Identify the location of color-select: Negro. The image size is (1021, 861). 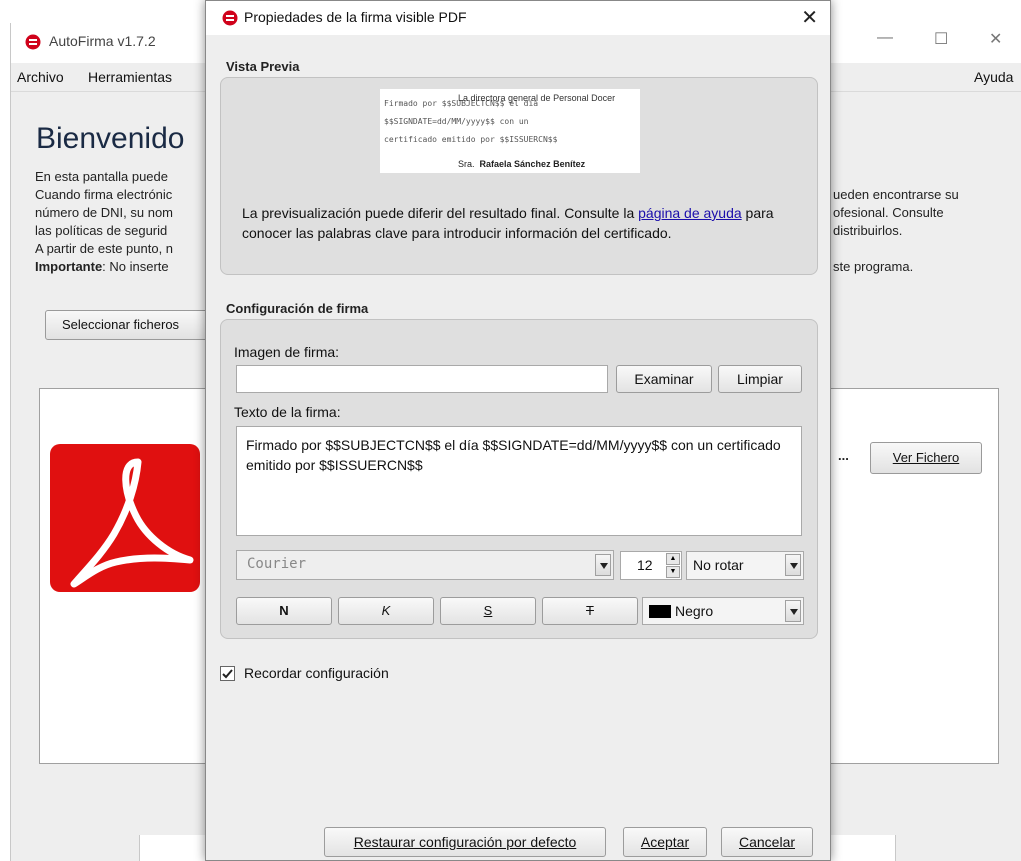
(723, 611).